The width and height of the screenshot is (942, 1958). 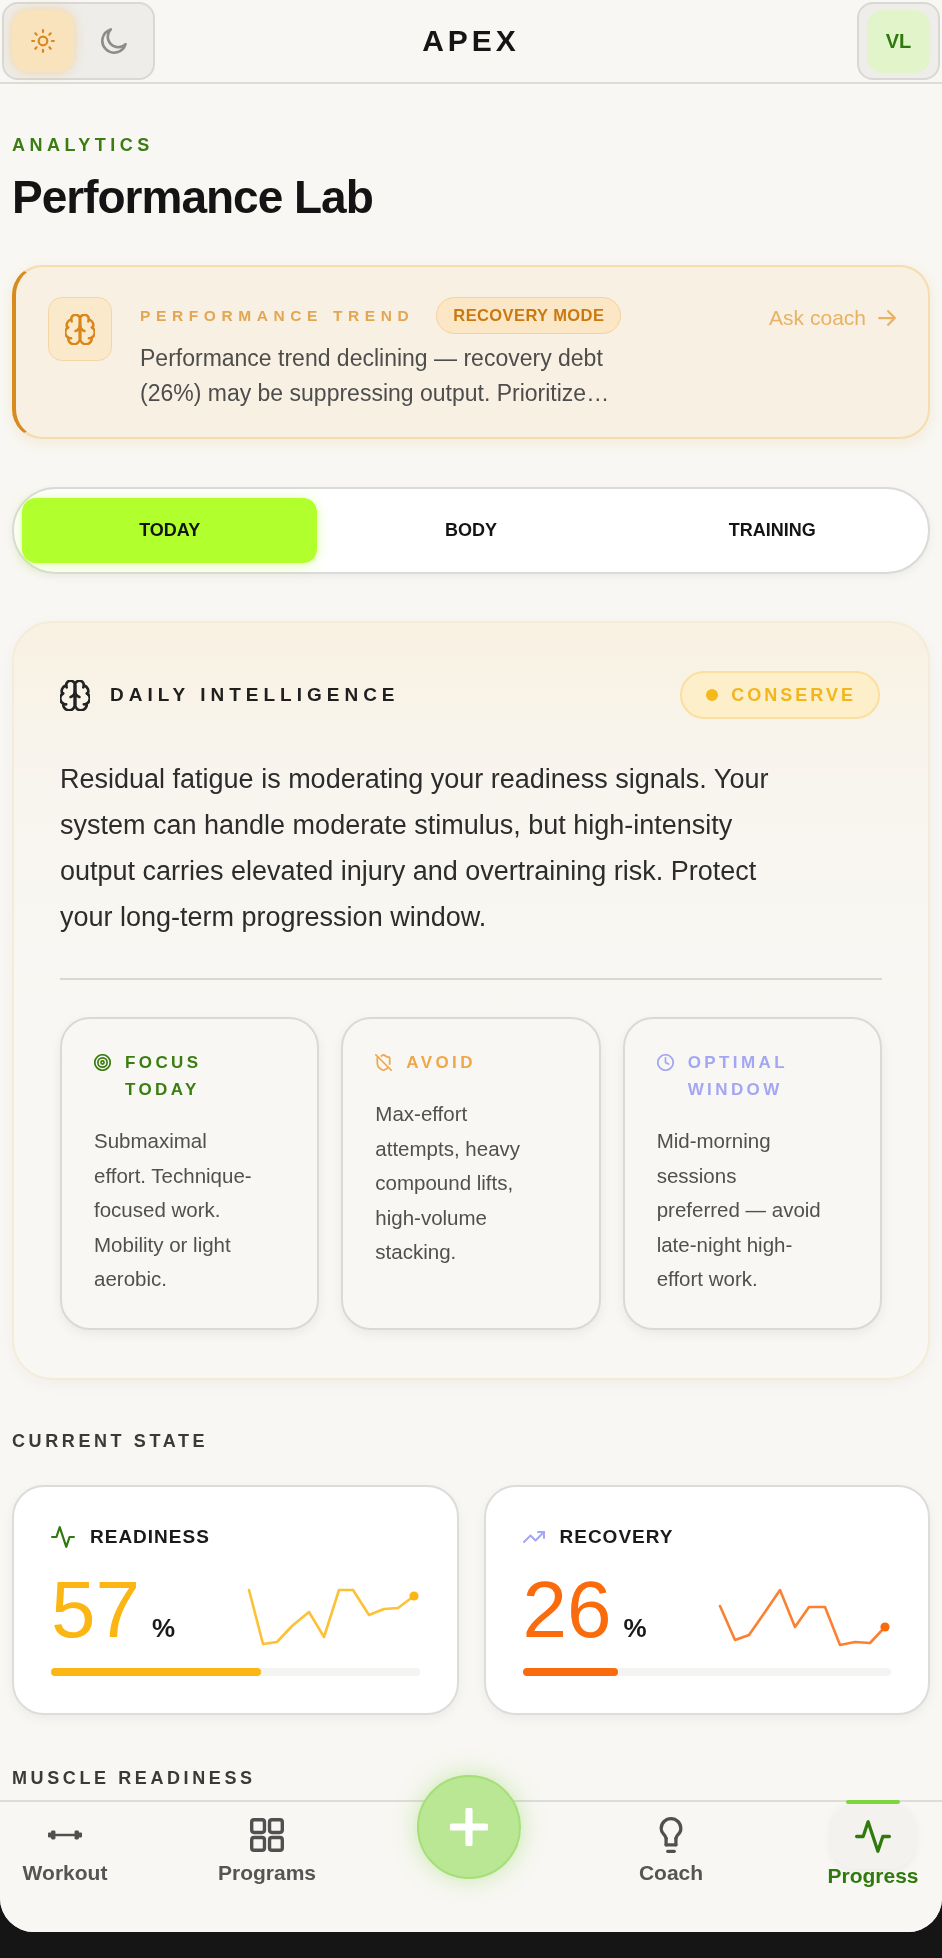 I want to click on tip-text: Max-effort attempts, heavy compound lifts, high-volume stacking., so click(x=448, y=1183).